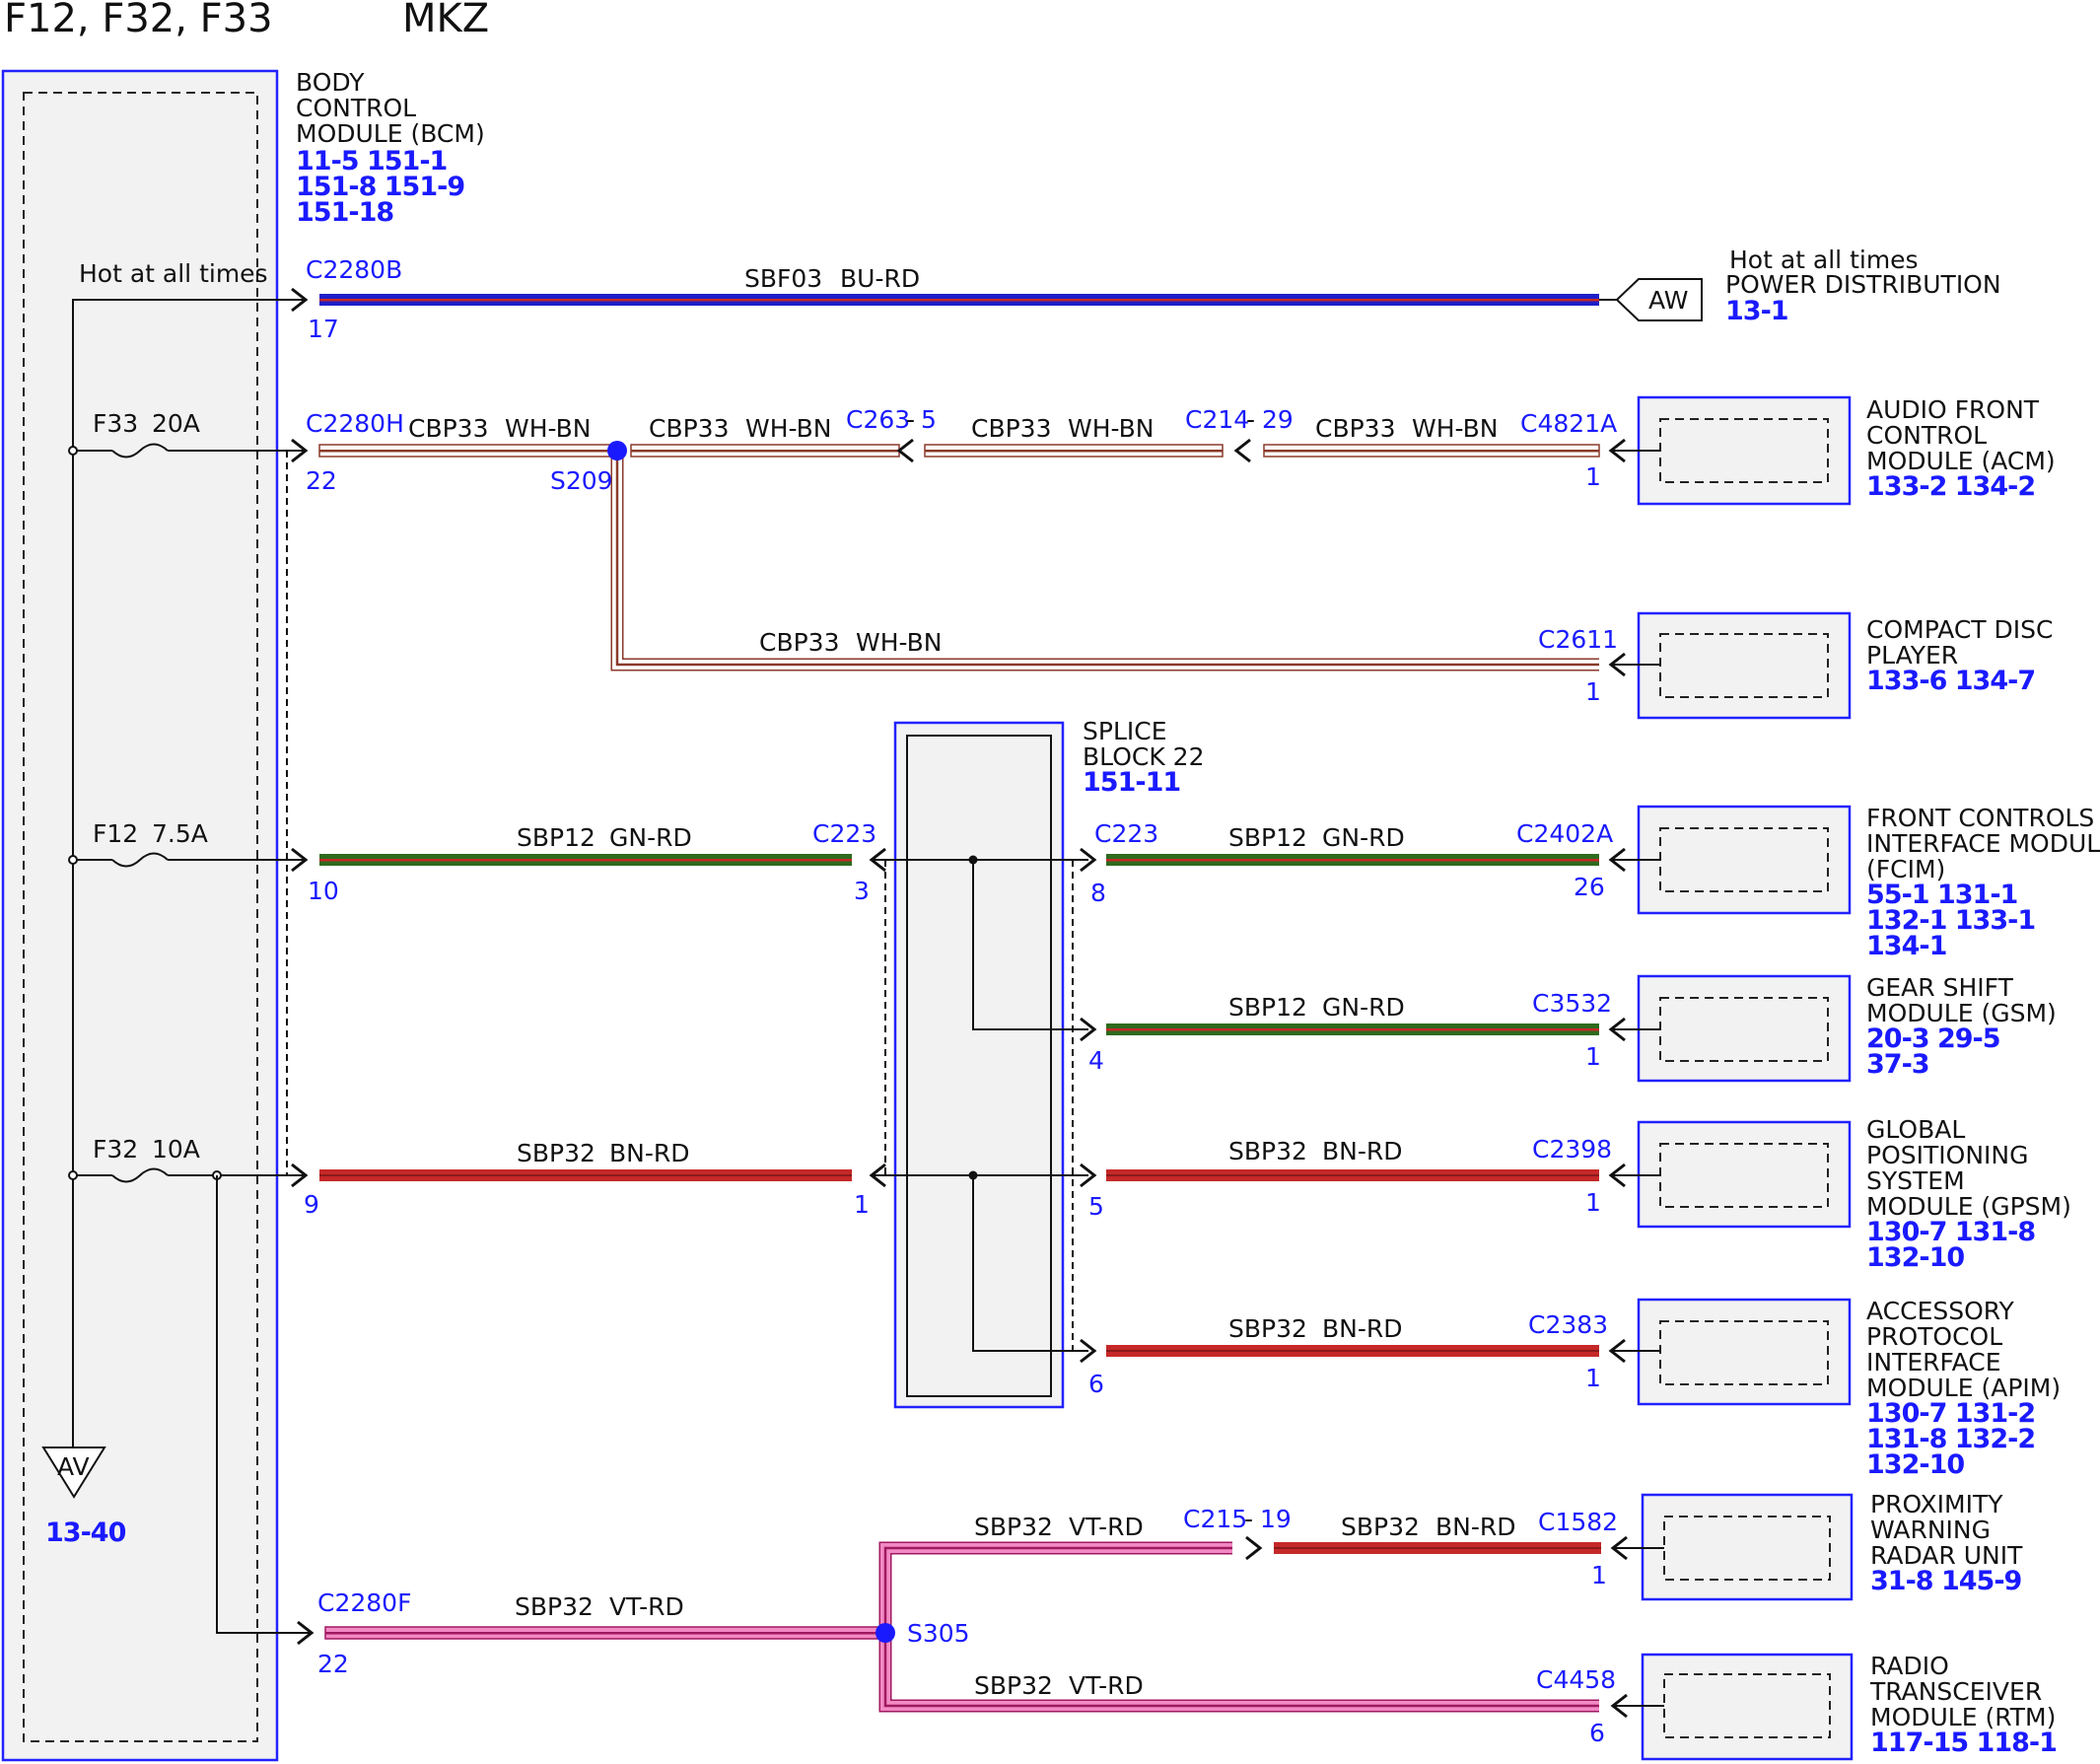  I want to click on wire-sbp12-splice-fcim, so click(1352, 860).